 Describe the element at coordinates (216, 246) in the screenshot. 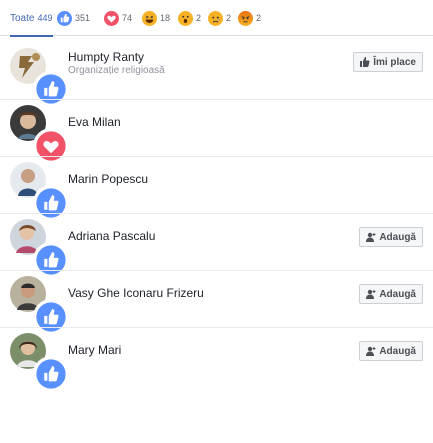

I see `list-item: Adriana Pascalu Adaugă` at that location.